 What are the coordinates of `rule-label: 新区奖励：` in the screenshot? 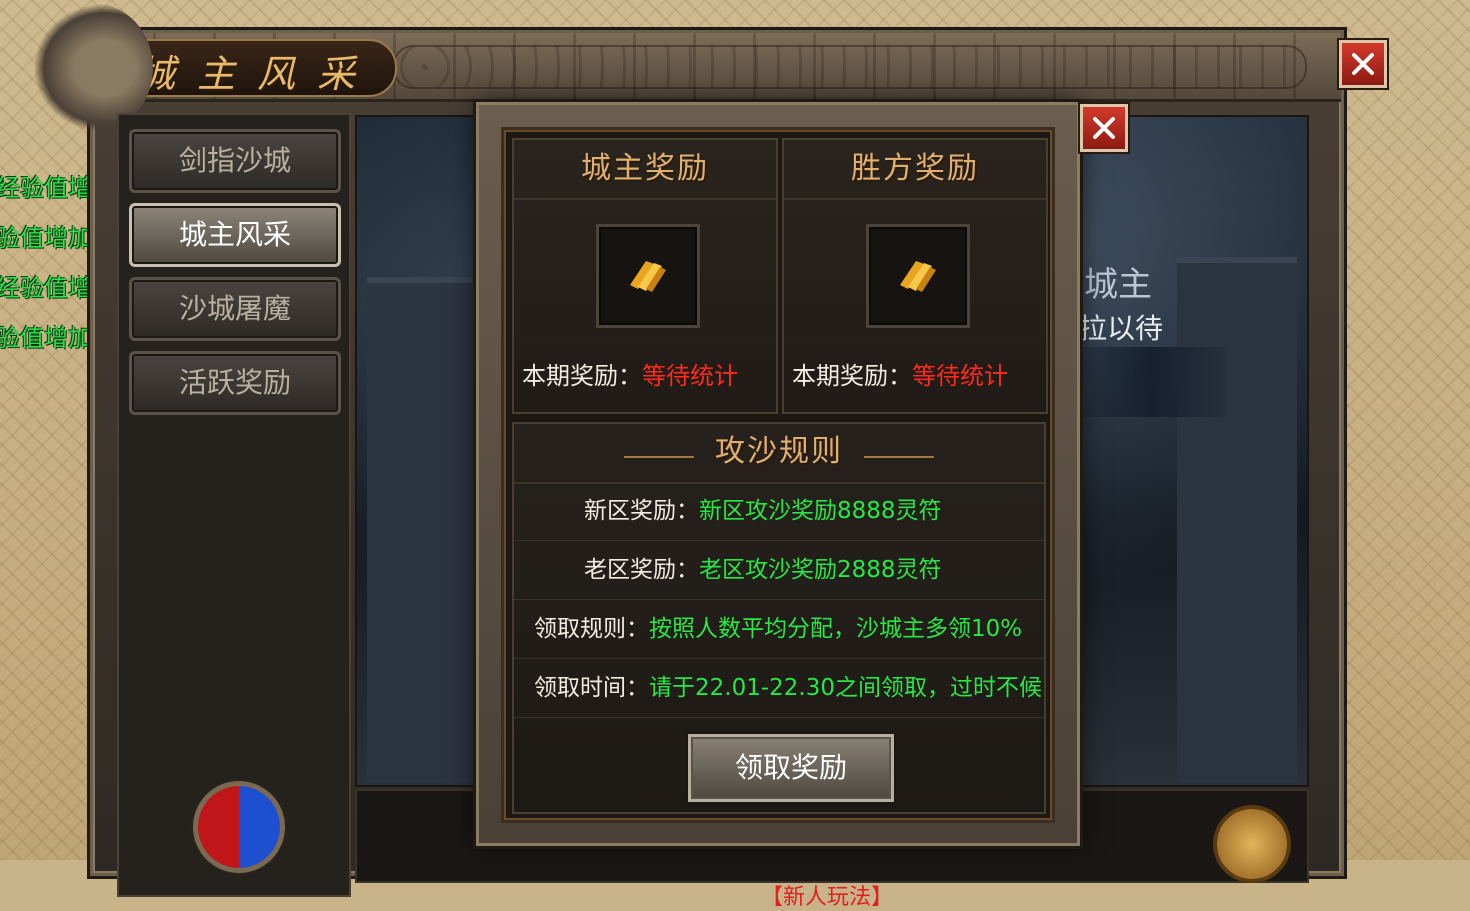 It's located at (641, 511).